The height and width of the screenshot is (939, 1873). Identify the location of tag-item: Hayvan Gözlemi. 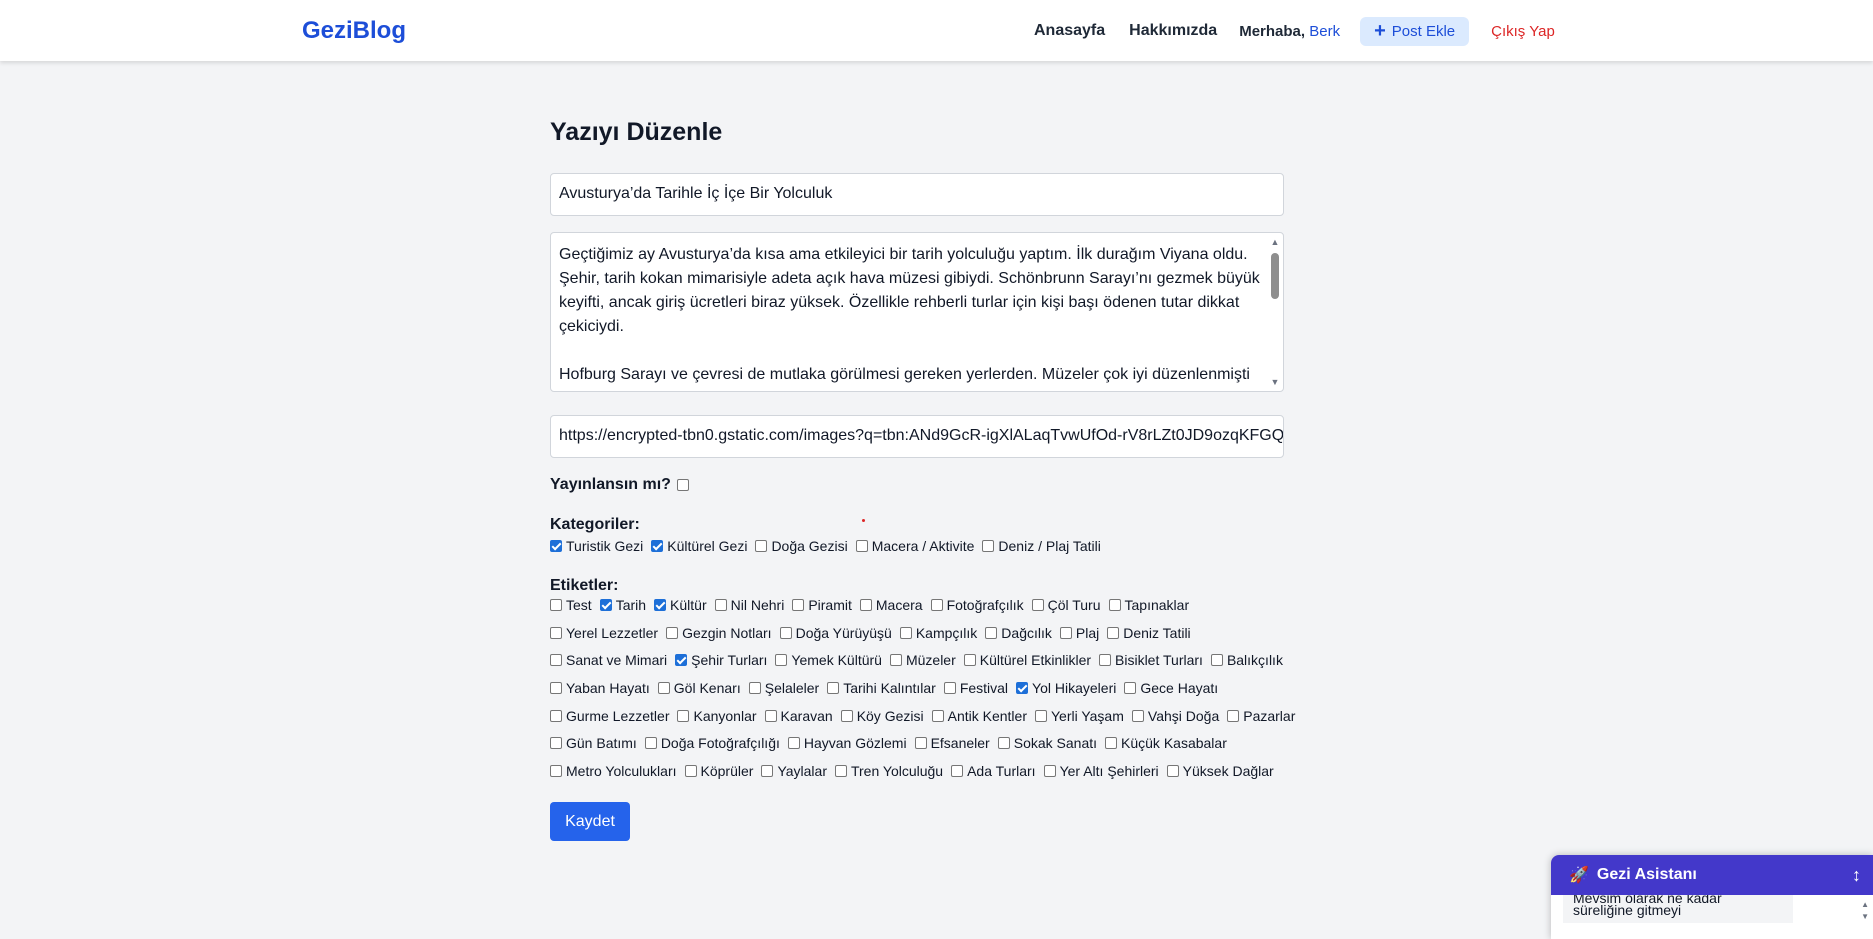
(847, 743).